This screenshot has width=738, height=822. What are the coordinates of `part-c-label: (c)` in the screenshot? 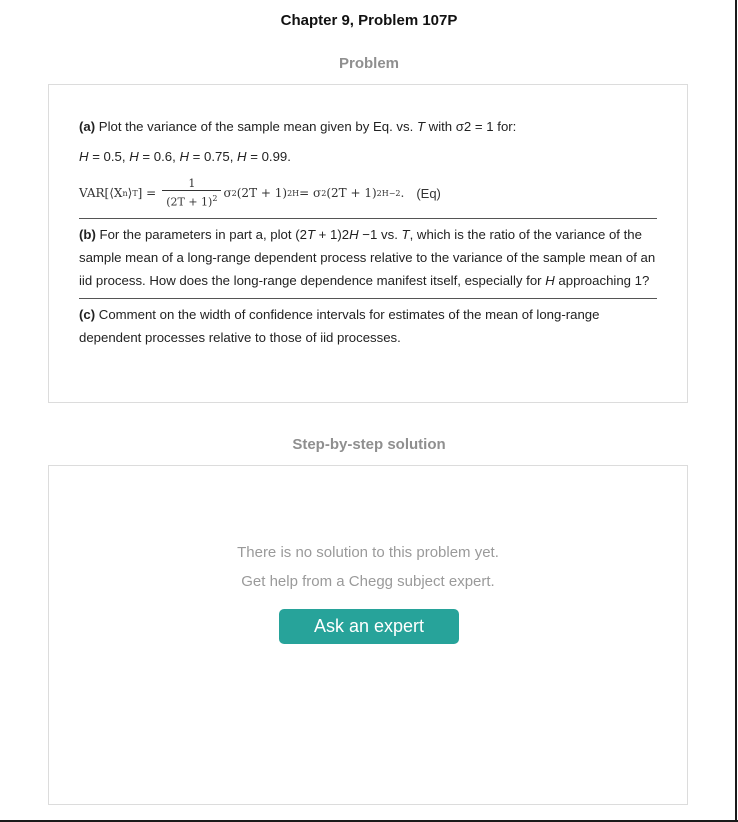 It's located at (87, 314).